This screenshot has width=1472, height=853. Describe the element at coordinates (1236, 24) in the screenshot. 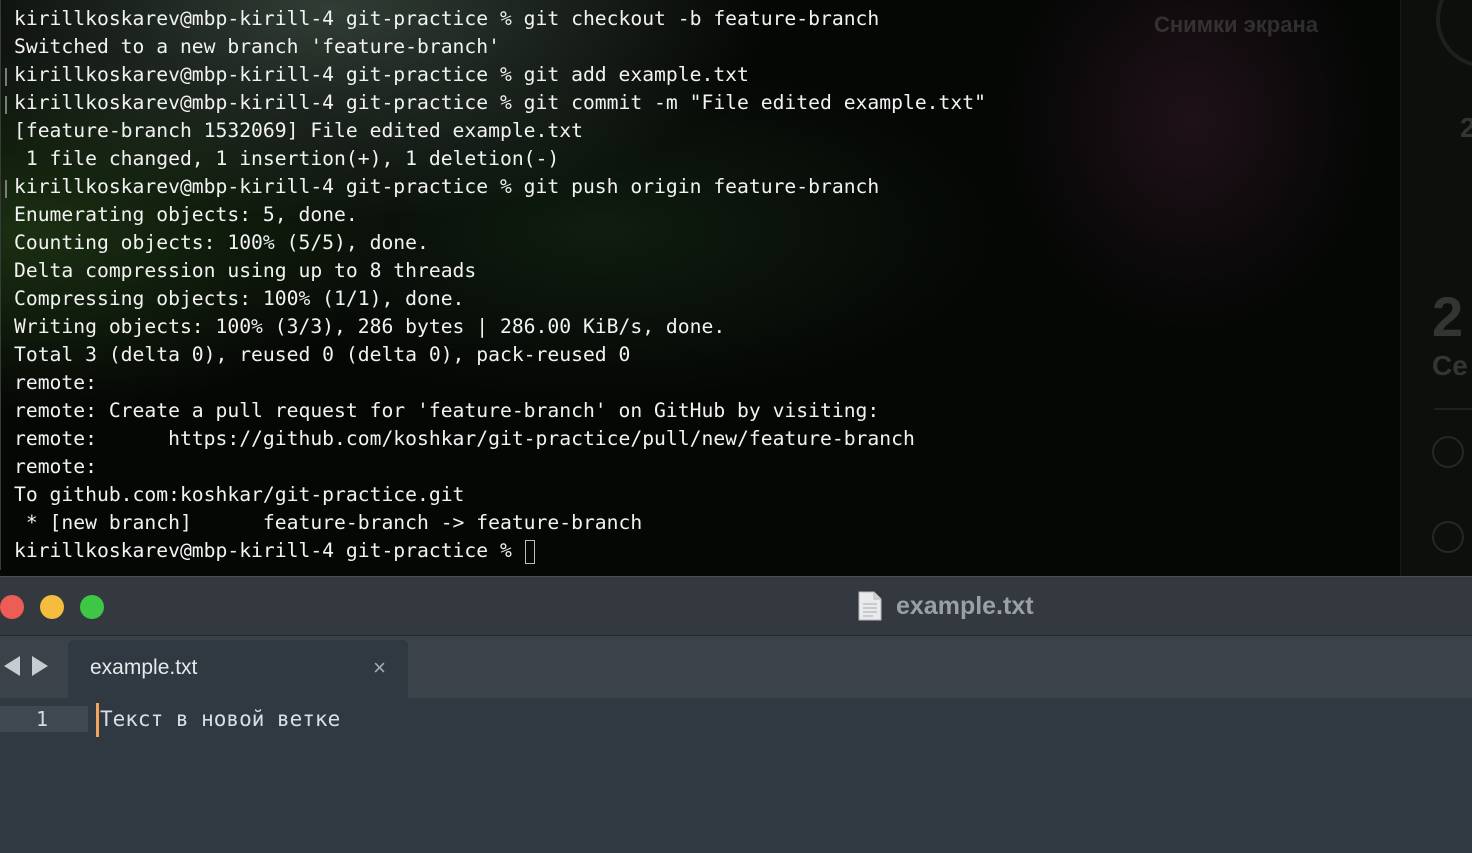

I see `screenshots-widget-label: Снимки экрана` at that location.